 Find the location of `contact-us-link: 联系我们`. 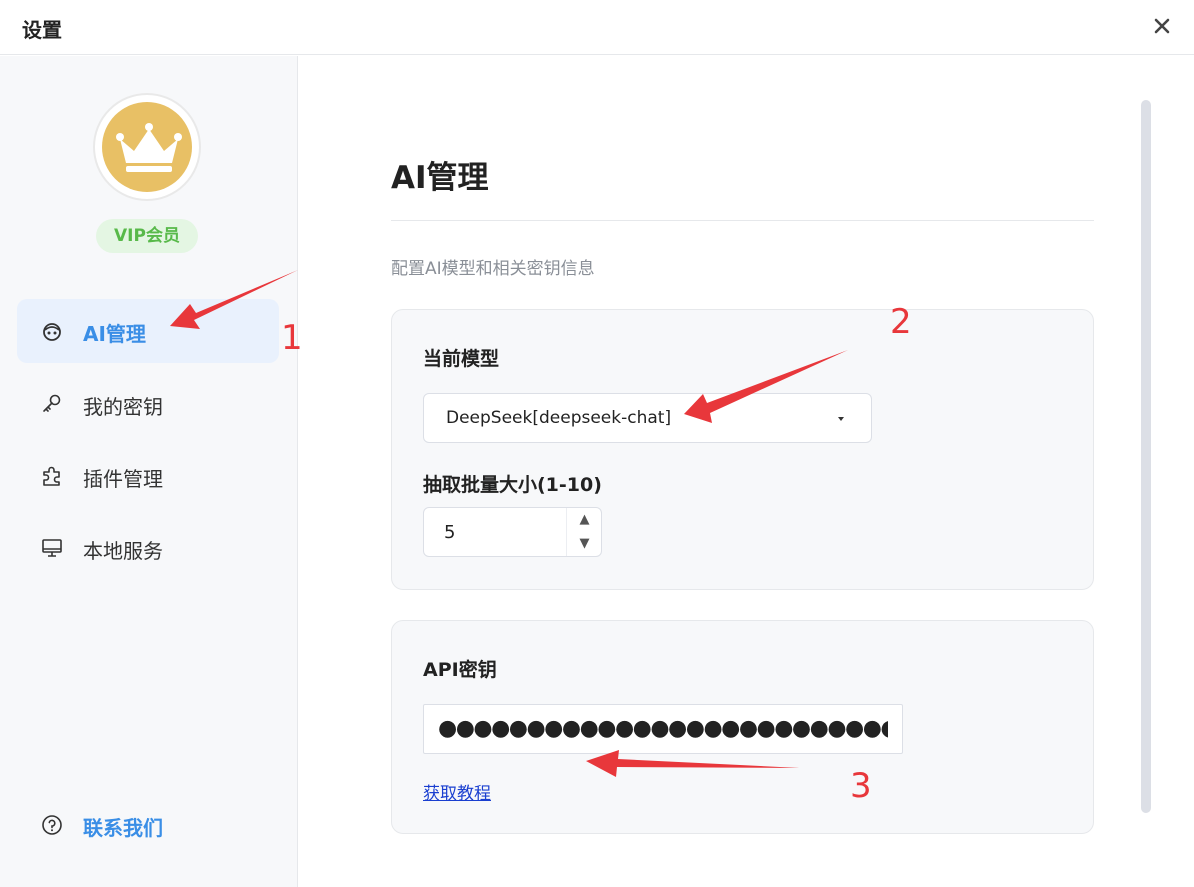

contact-us-link: 联系我们 is located at coordinates (148, 825).